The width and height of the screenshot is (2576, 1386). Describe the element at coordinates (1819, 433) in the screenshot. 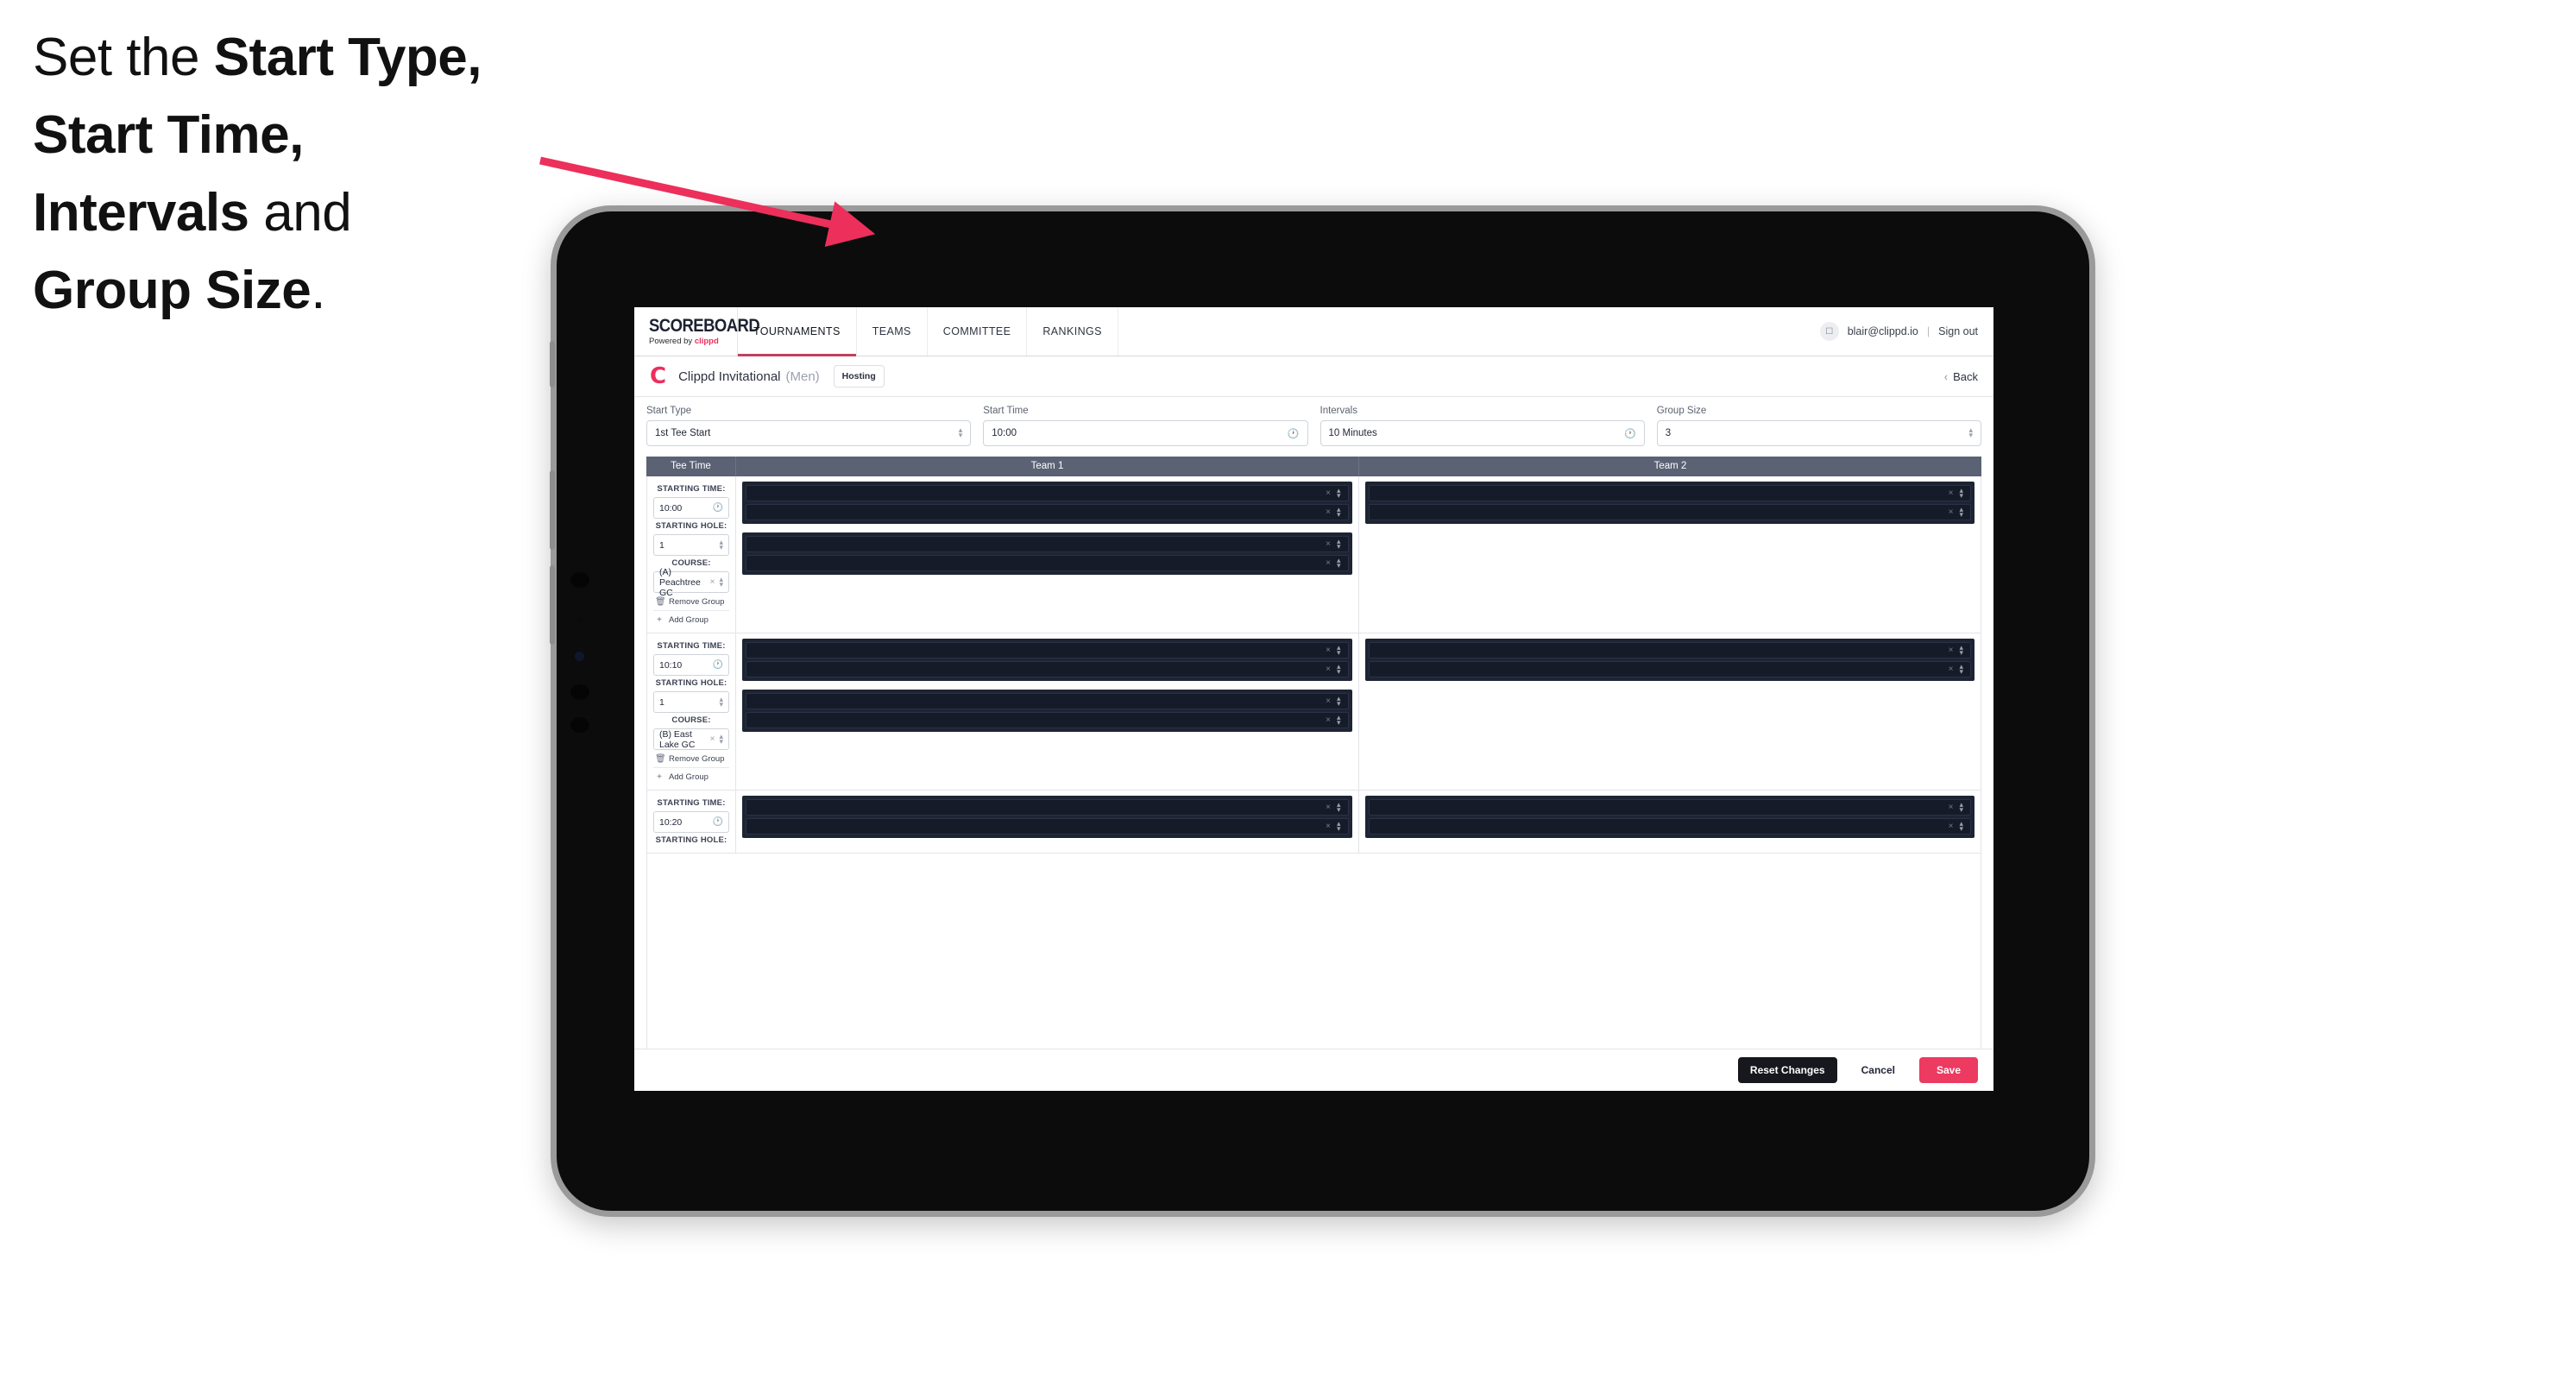

I see `group-size-select: 3 ▴ ▾` at that location.